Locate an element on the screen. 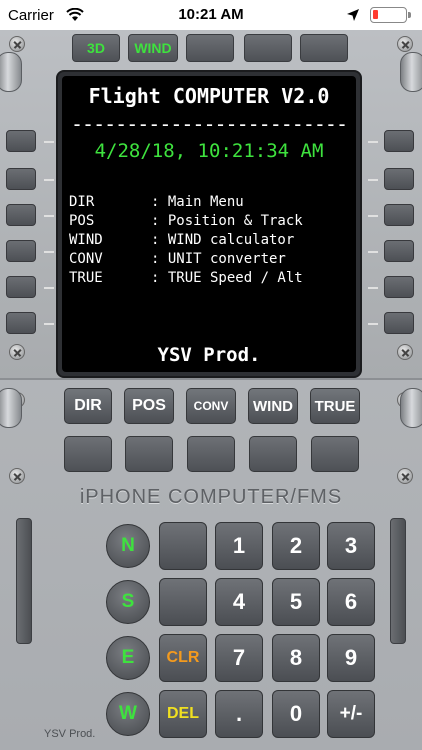 This screenshot has width=422, height=750. side-slot-right is located at coordinates (398, 581).